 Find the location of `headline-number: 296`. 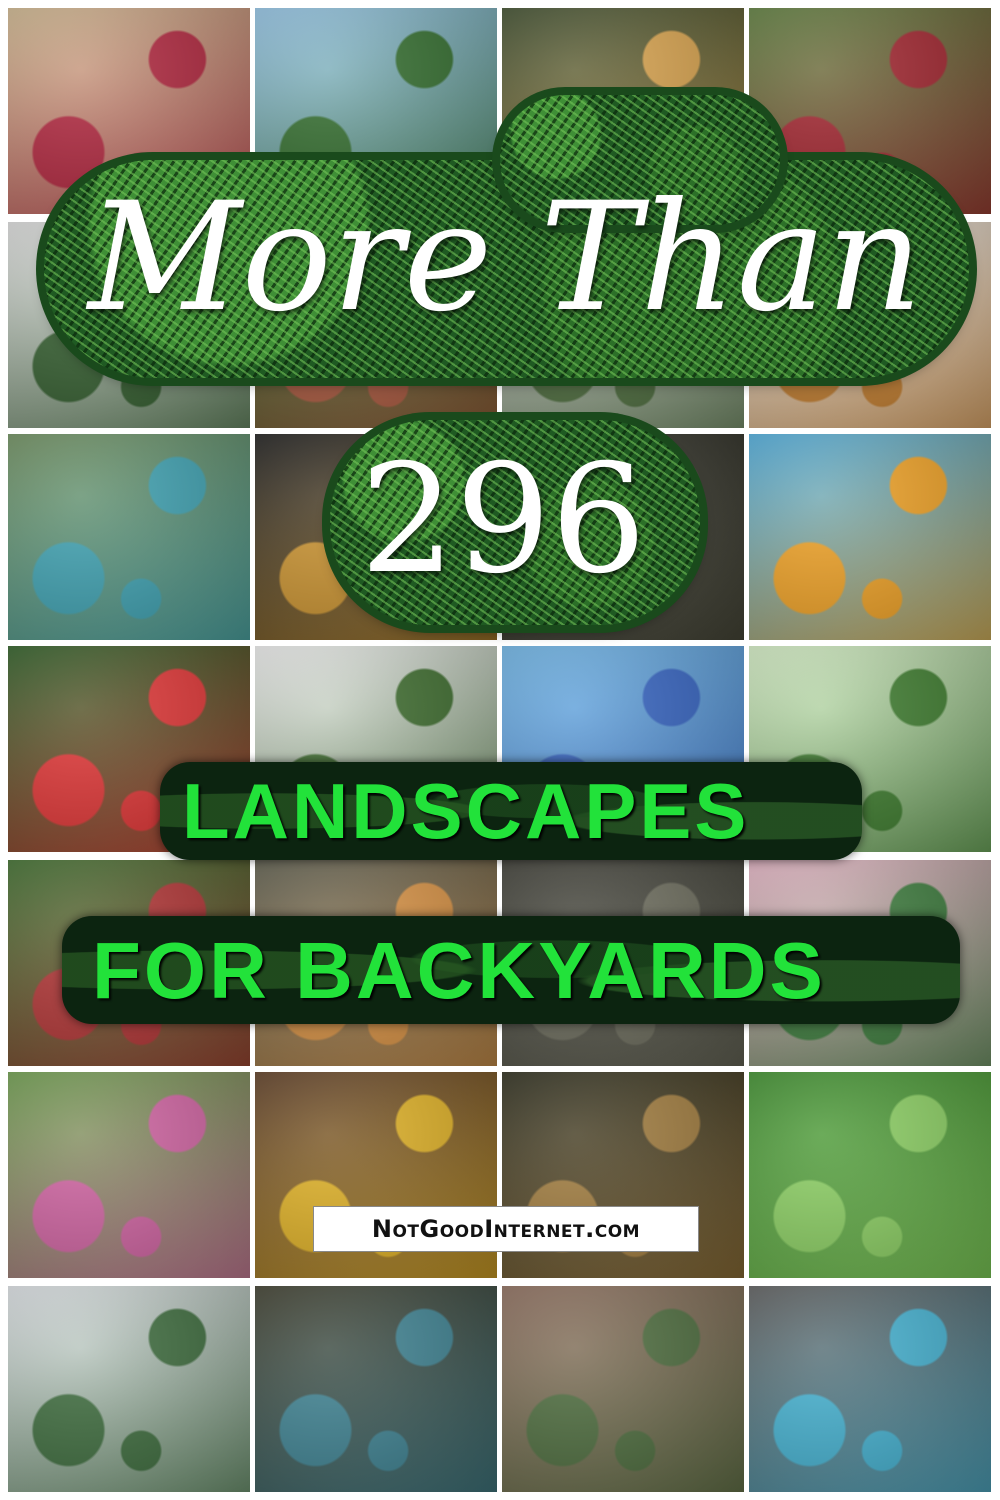

headline-number: 296 is located at coordinates (503, 520).